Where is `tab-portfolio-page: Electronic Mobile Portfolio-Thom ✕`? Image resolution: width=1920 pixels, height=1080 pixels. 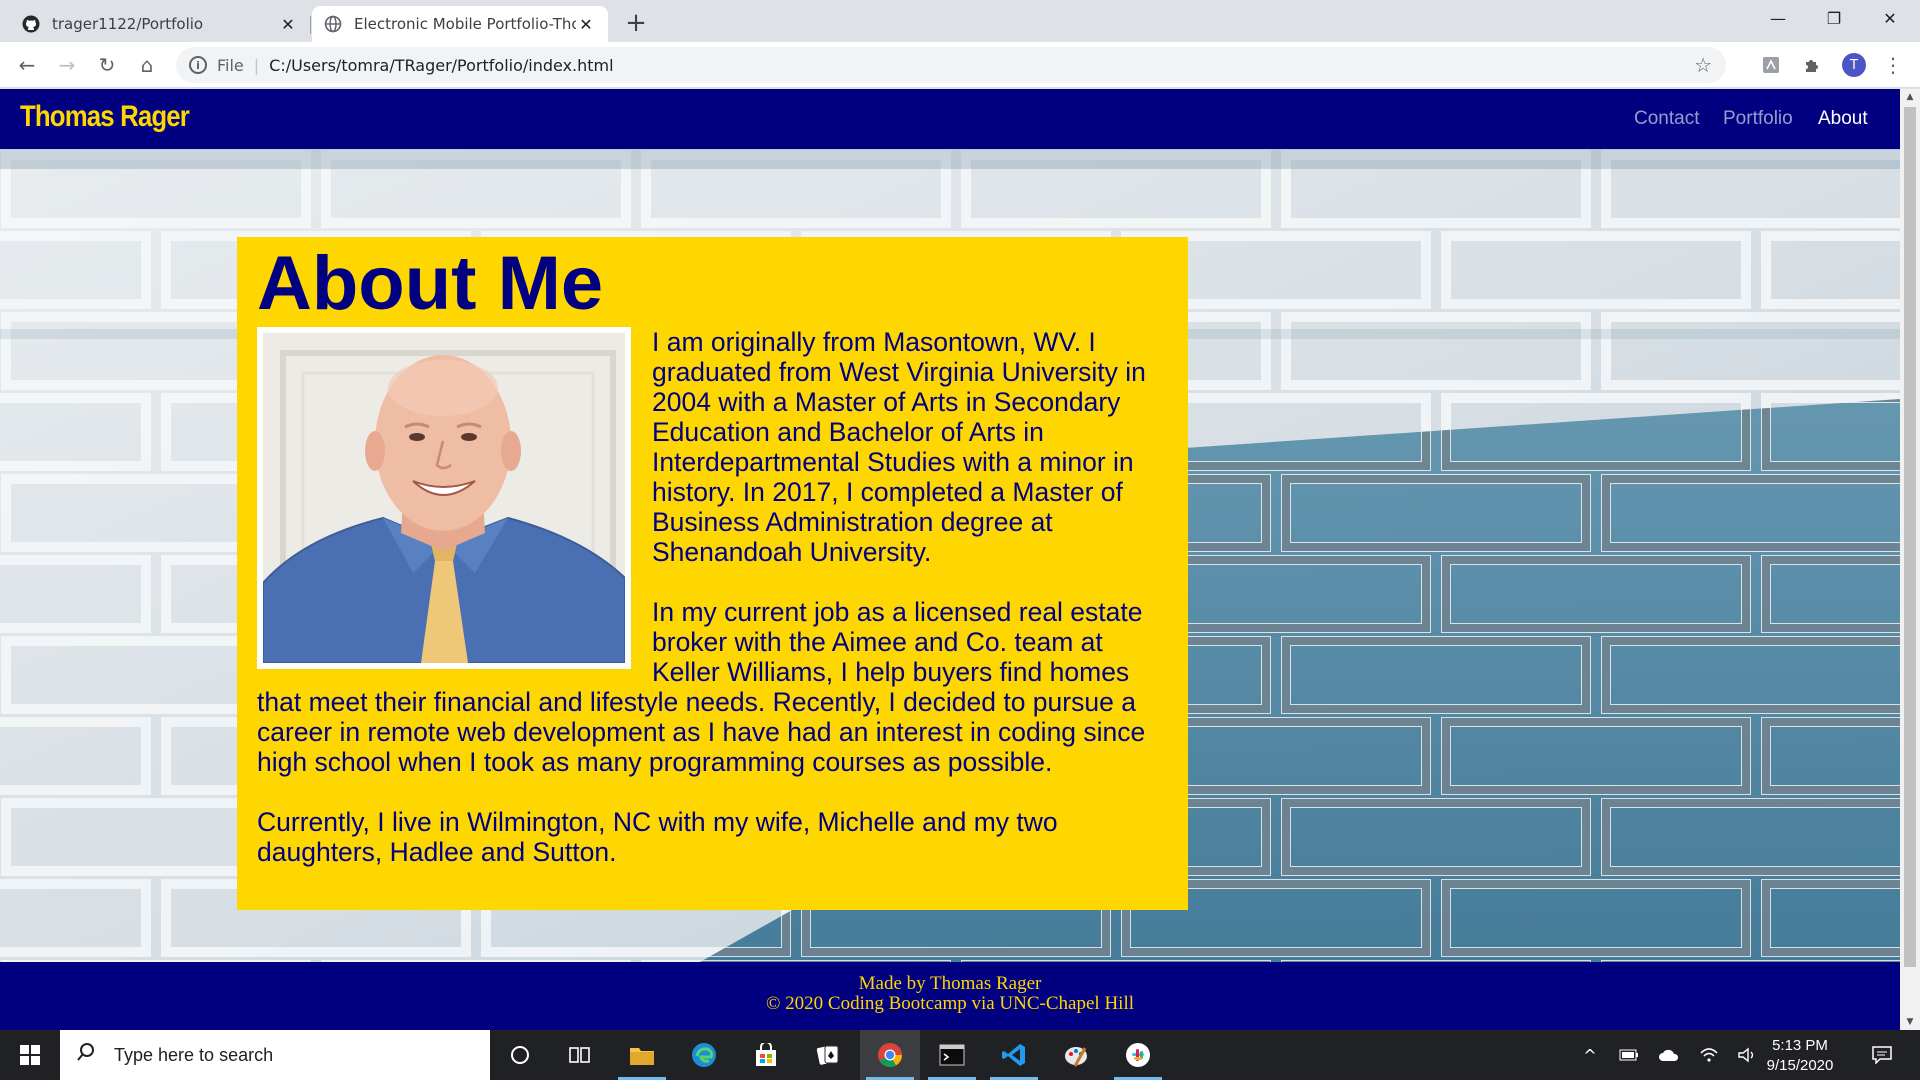
tab-portfolio-page: Electronic Mobile Portfolio-Thom ✕ is located at coordinates (460, 24).